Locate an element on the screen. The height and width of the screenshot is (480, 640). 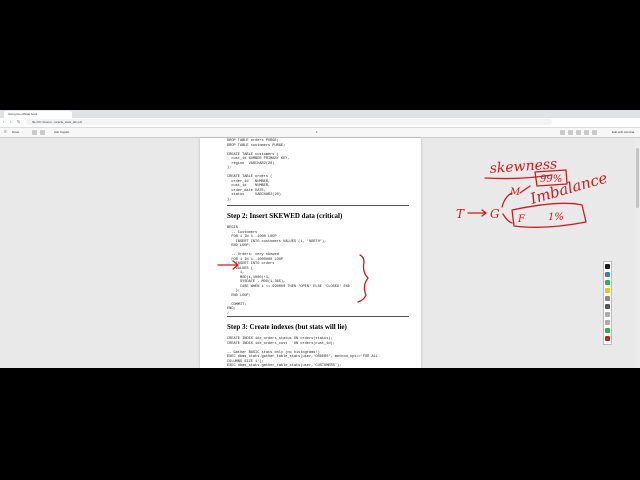
pen-black-swatch is located at coordinates (607, 266).